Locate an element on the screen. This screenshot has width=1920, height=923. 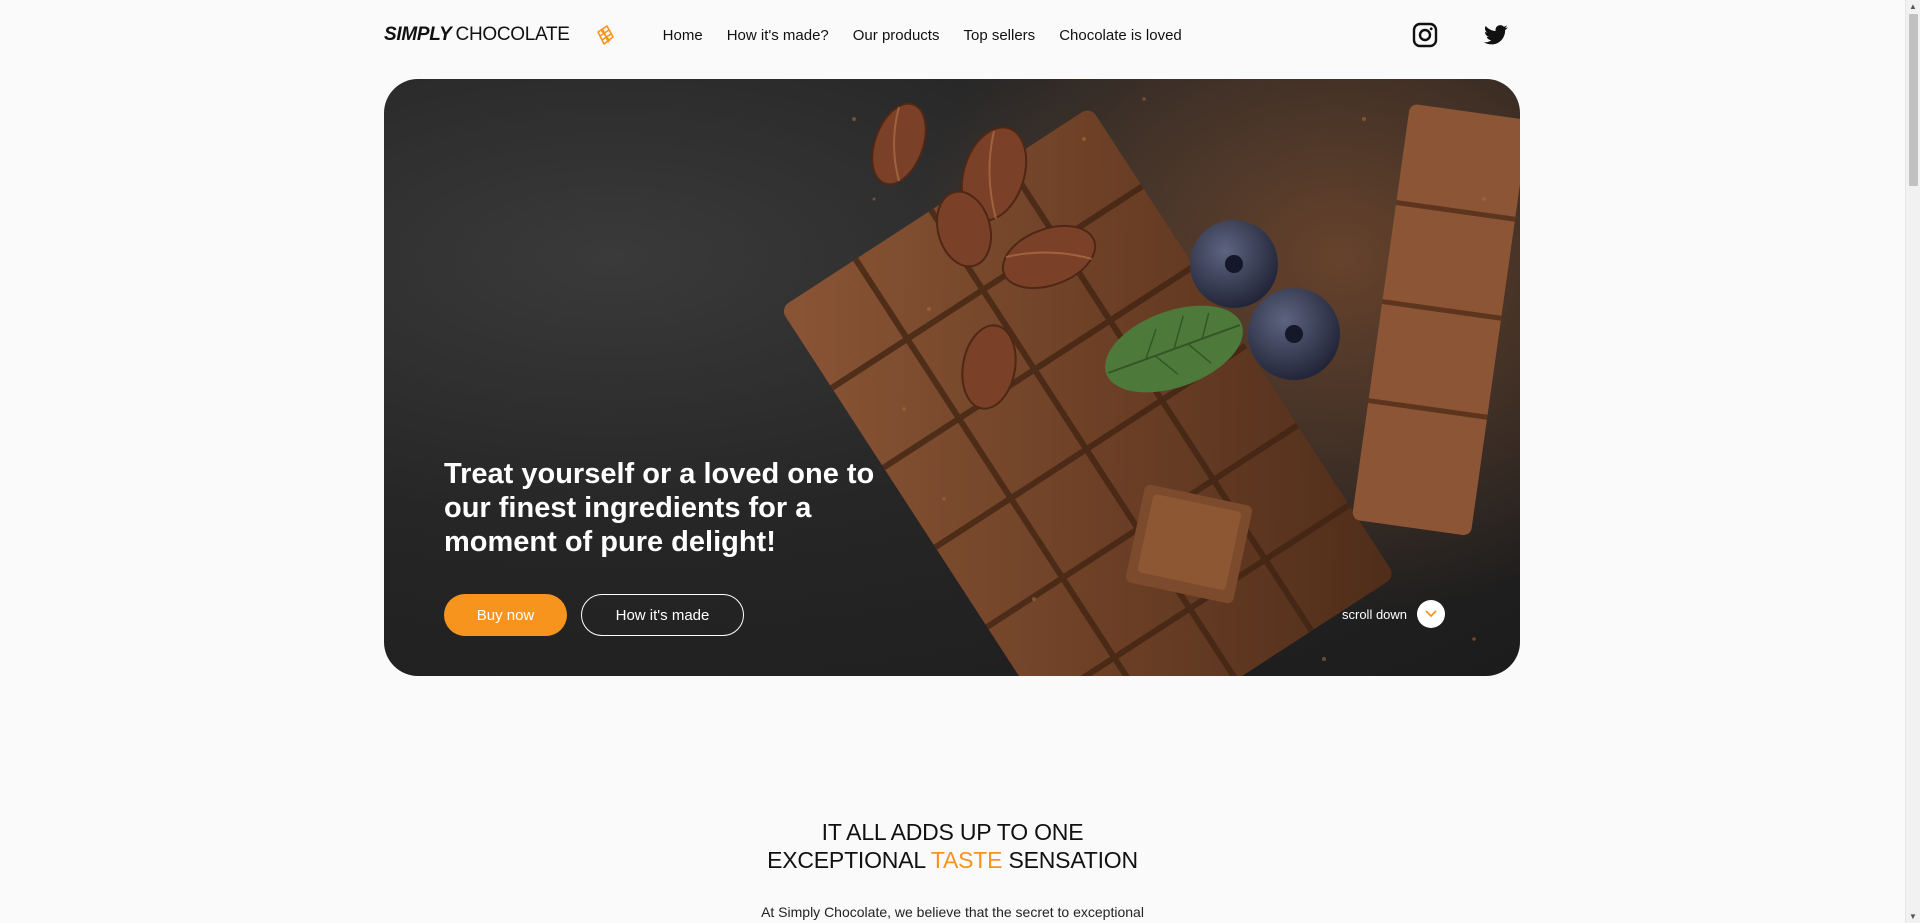
scroll-down: scroll down is located at coordinates (1394, 614).